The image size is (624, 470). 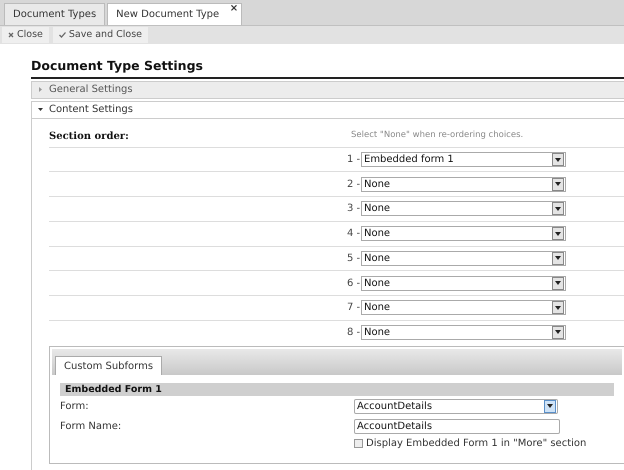 I want to click on tab: New Document Type ×, so click(x=174, y=14).